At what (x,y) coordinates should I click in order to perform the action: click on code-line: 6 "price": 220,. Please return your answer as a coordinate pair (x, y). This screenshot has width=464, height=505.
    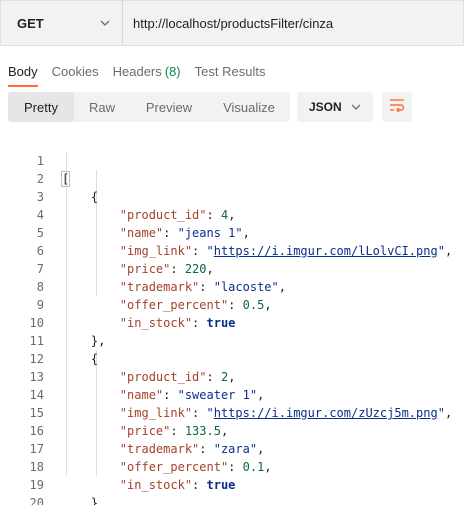
    Looking at the image, I should click on (232, 250).